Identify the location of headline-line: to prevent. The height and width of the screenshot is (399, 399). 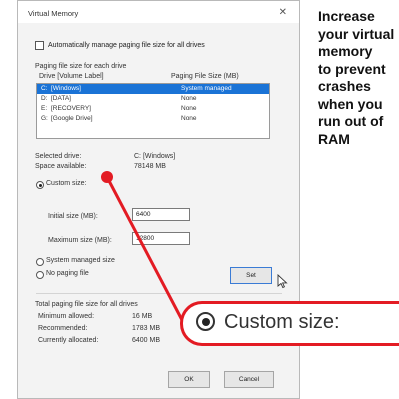
(352, 68).